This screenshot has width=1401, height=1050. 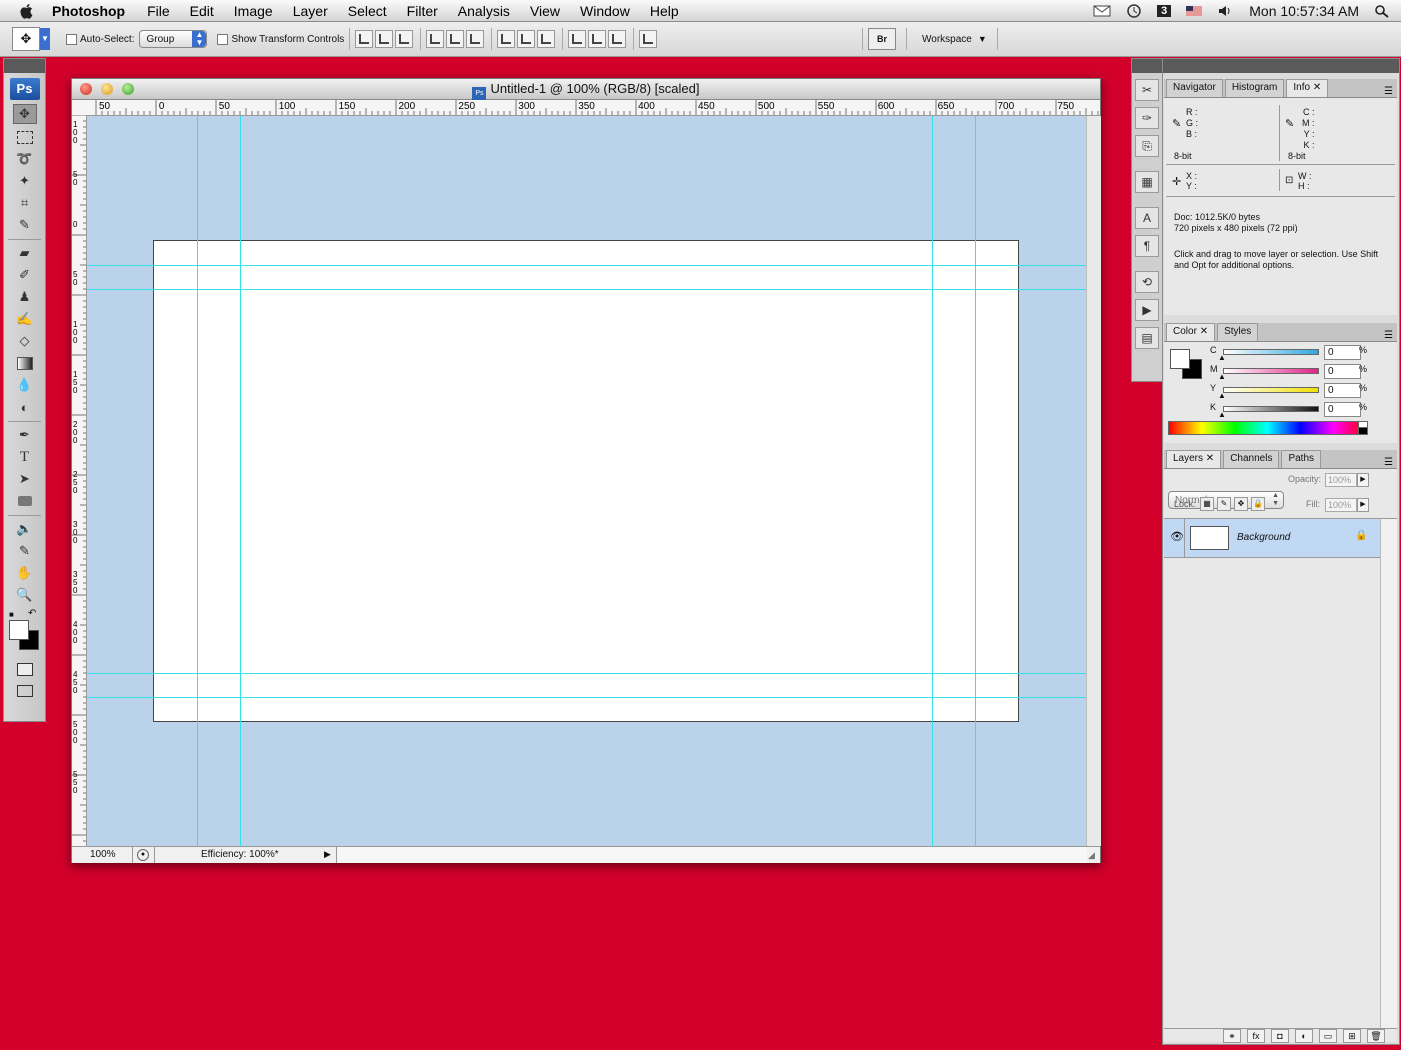 I want to click on default-colors-icon: ■, so click(x=11, y=614).